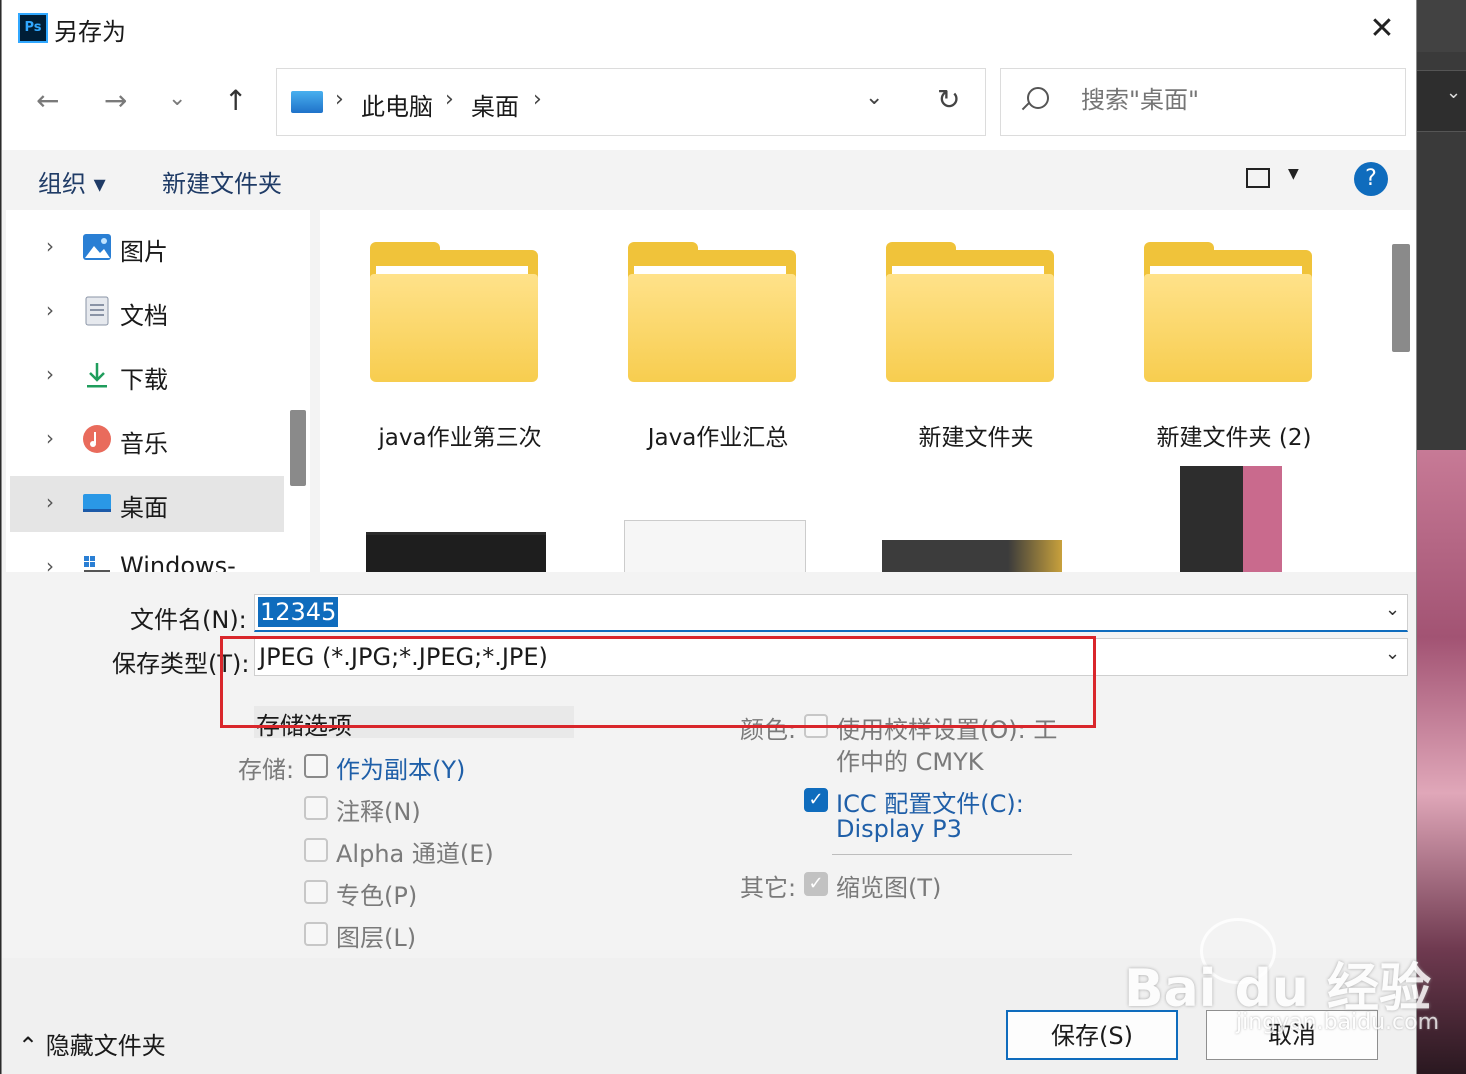  I want to click on background-app-header, so click(1441, 26).